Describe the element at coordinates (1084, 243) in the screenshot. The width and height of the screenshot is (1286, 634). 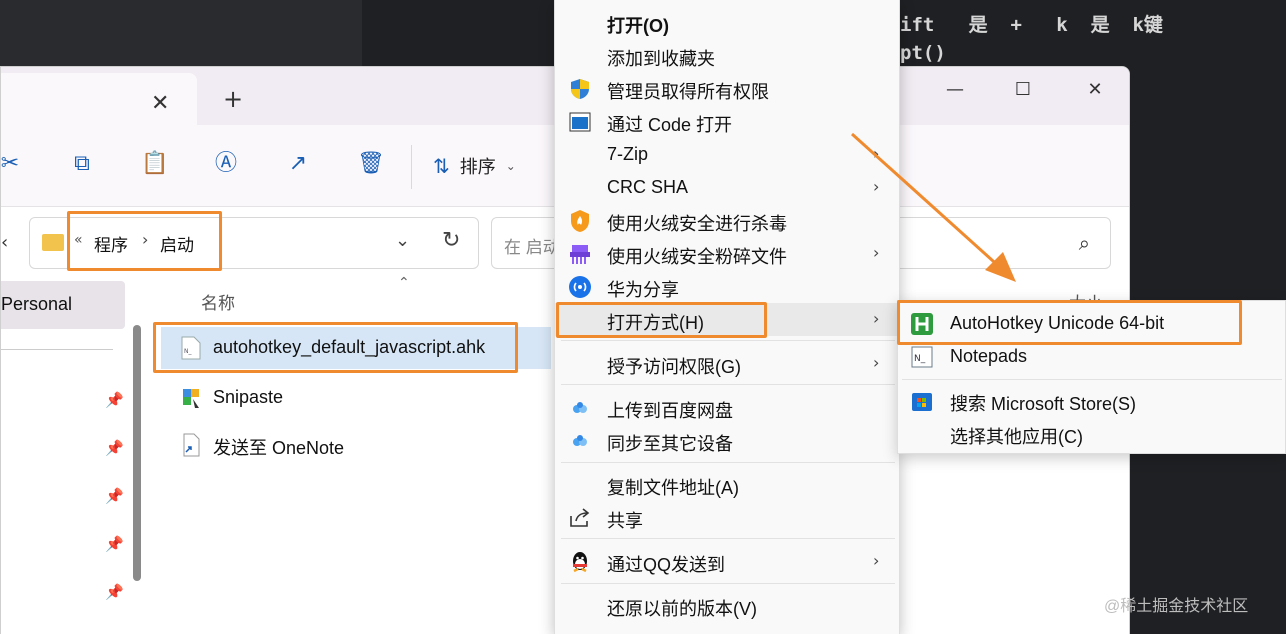
I see `search-icon: ⌕` at that location.